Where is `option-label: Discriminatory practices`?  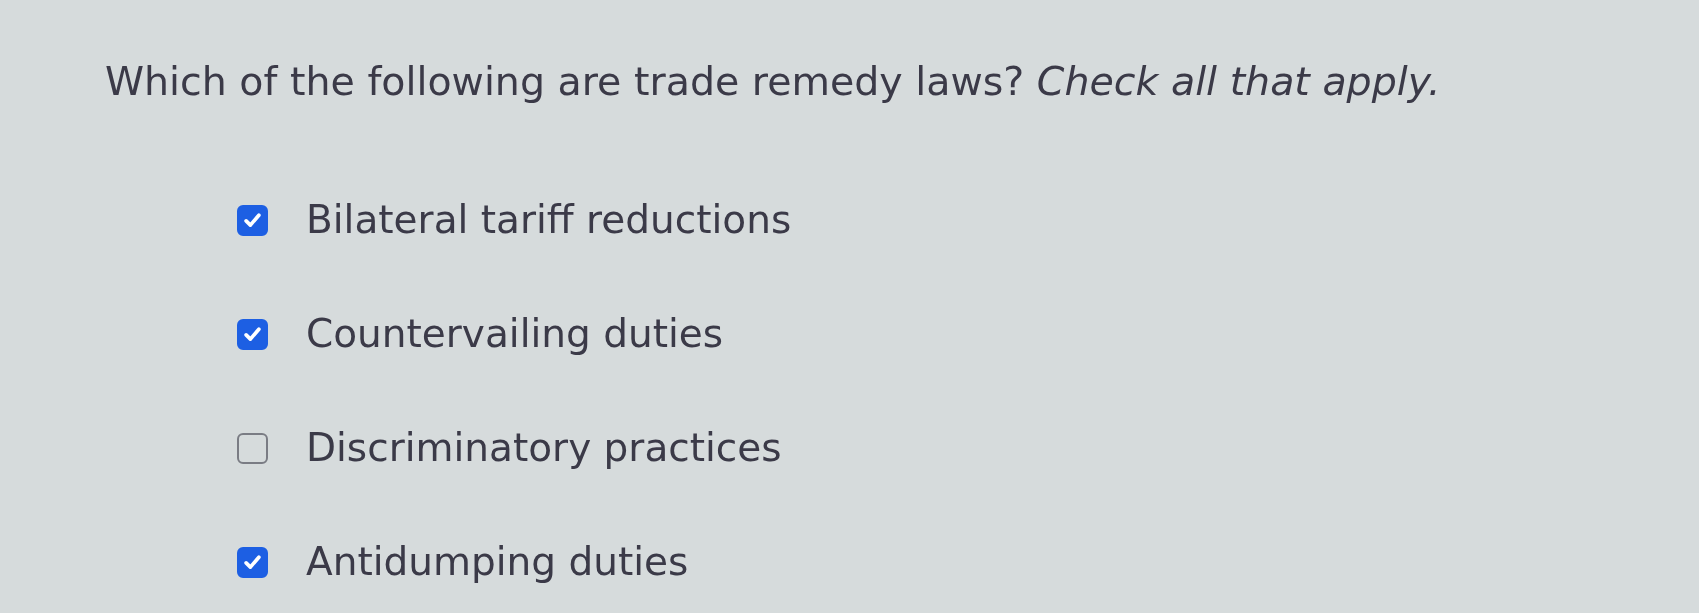 option-label: Discriminatory practices is located at coordinates (544, 448).